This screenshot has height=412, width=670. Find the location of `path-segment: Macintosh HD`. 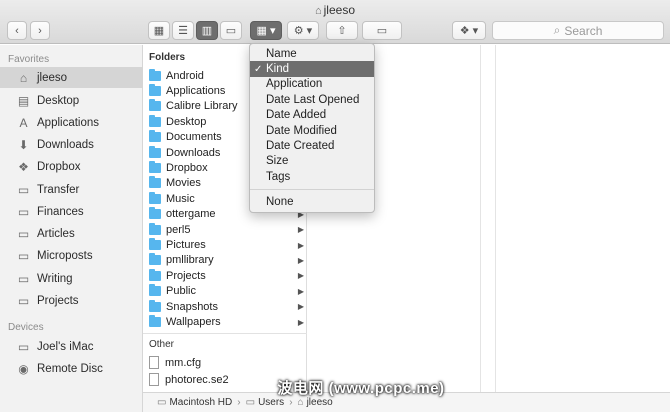

path-segment: Macintosh HD is located at coordinates (200, 402).